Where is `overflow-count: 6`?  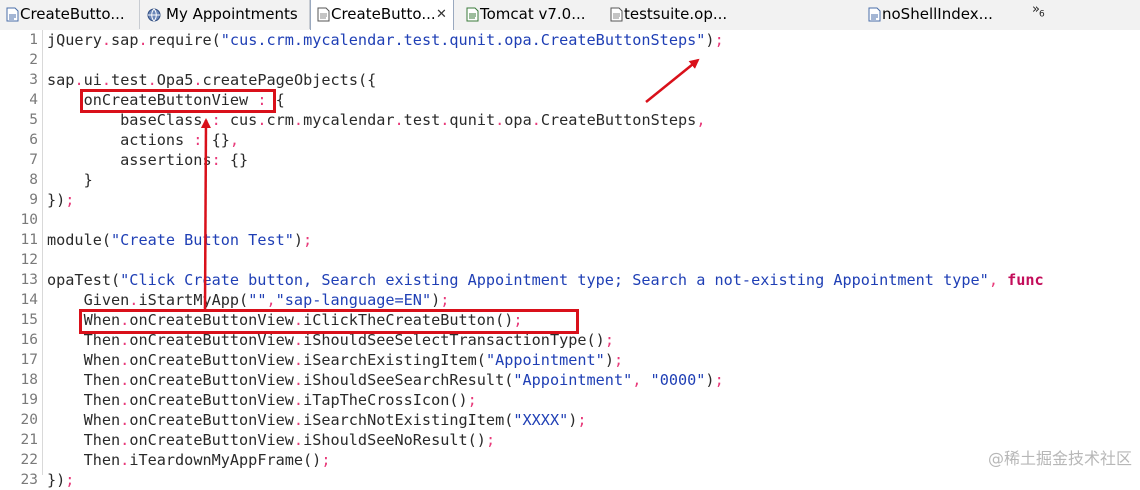
overflow-count: 6 is located at coordinates (1041, 14).